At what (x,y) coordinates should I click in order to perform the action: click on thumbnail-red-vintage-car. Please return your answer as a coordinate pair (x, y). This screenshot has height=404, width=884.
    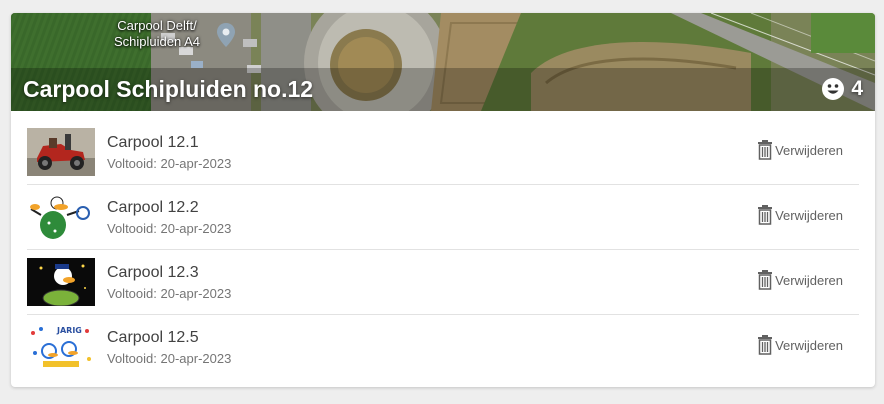
    Looking at the image, I should click on (61, 152).